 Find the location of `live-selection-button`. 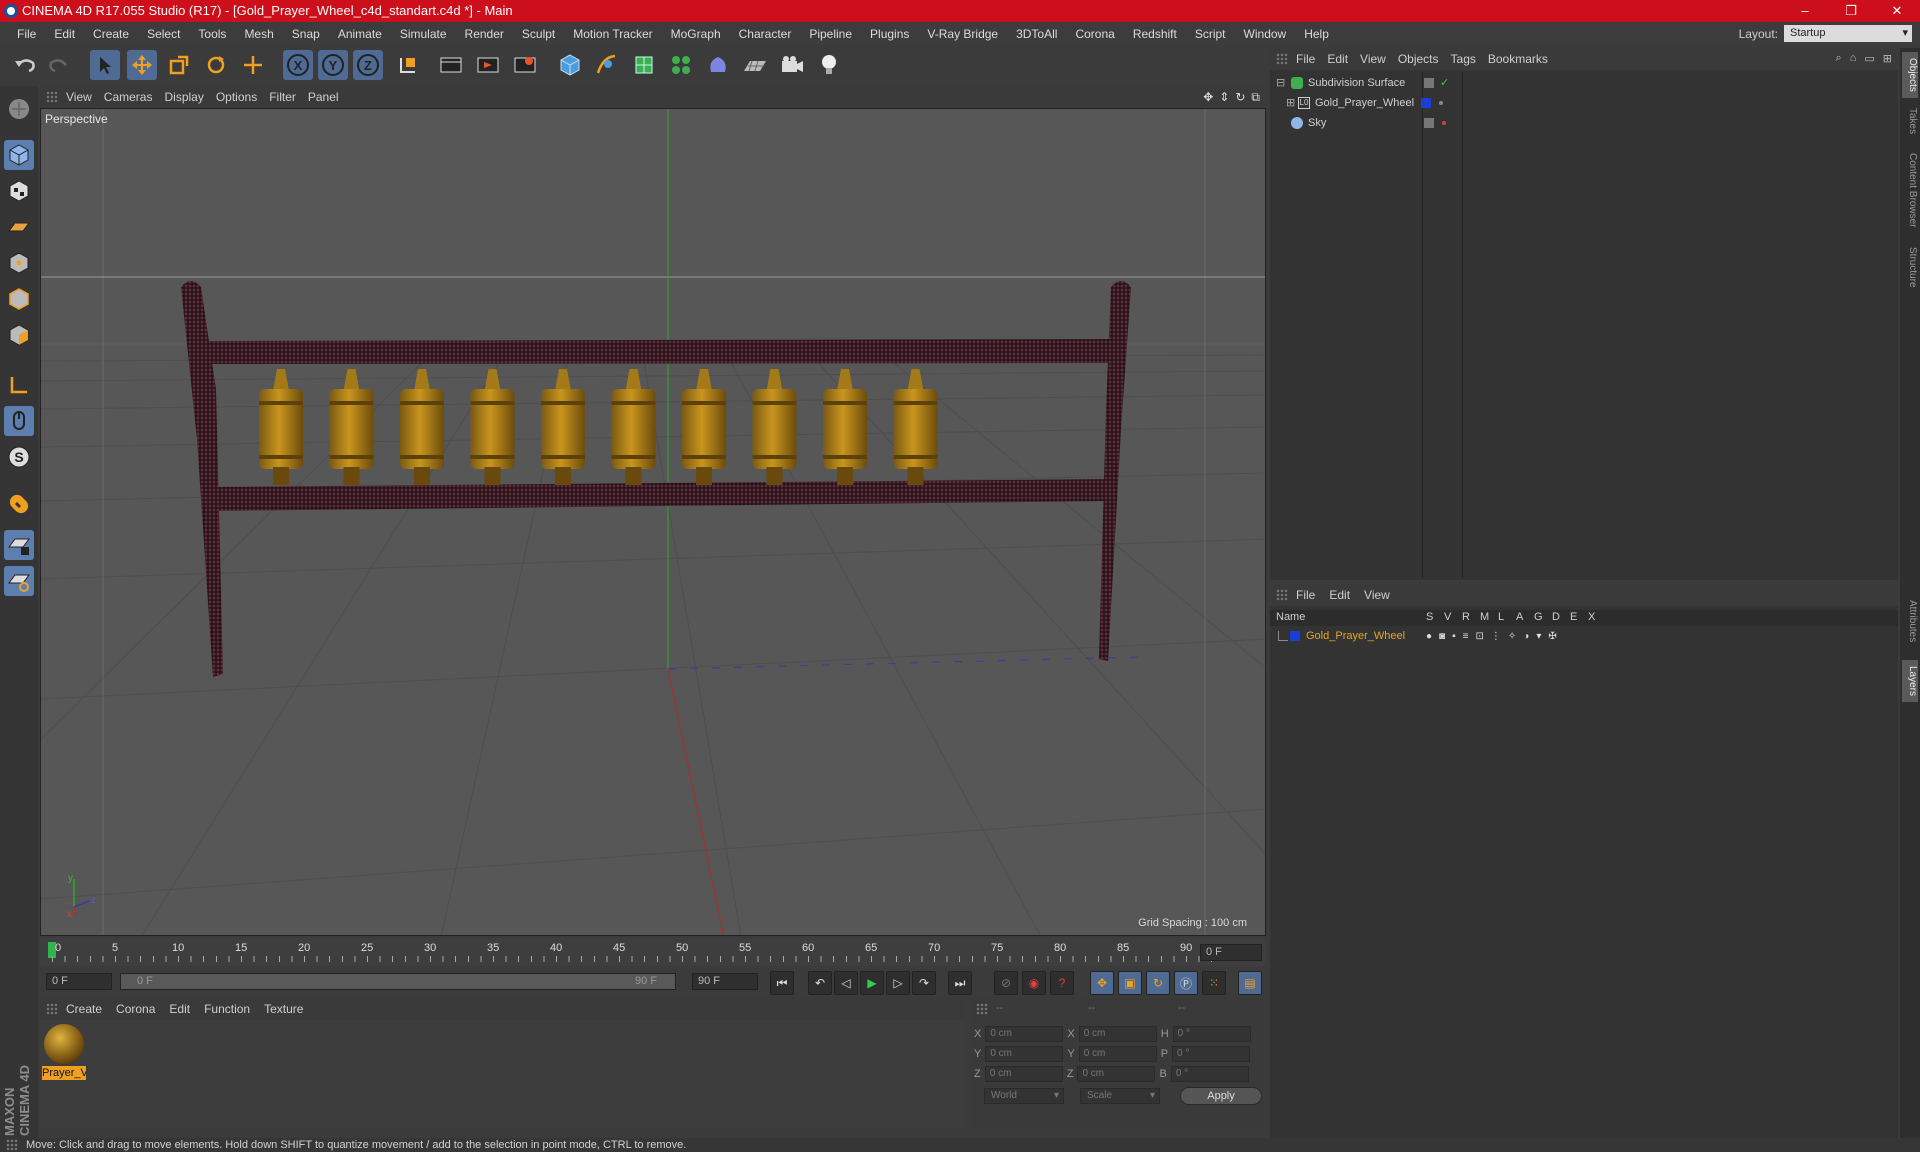

live-selection-button is located at coordinates (253, 65).